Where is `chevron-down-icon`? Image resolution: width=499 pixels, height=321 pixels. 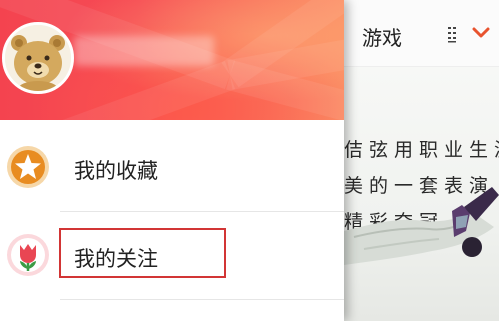
chevron-down-icon is located at coordinates (481, 33).